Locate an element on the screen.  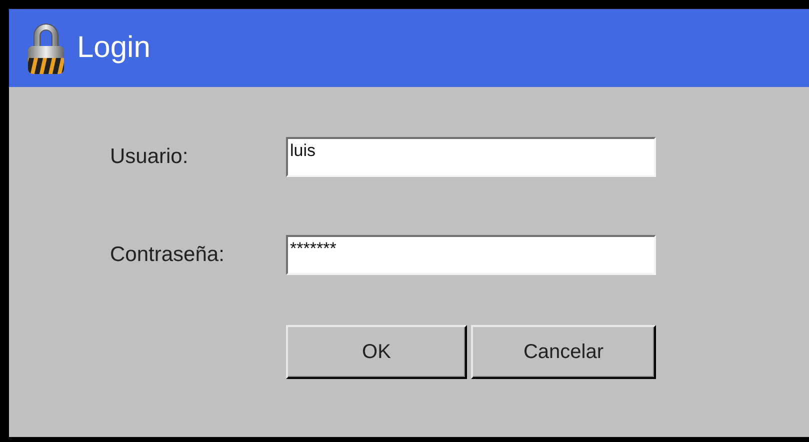
cancel-button: Cancelar is located at coordinates (563, 352).